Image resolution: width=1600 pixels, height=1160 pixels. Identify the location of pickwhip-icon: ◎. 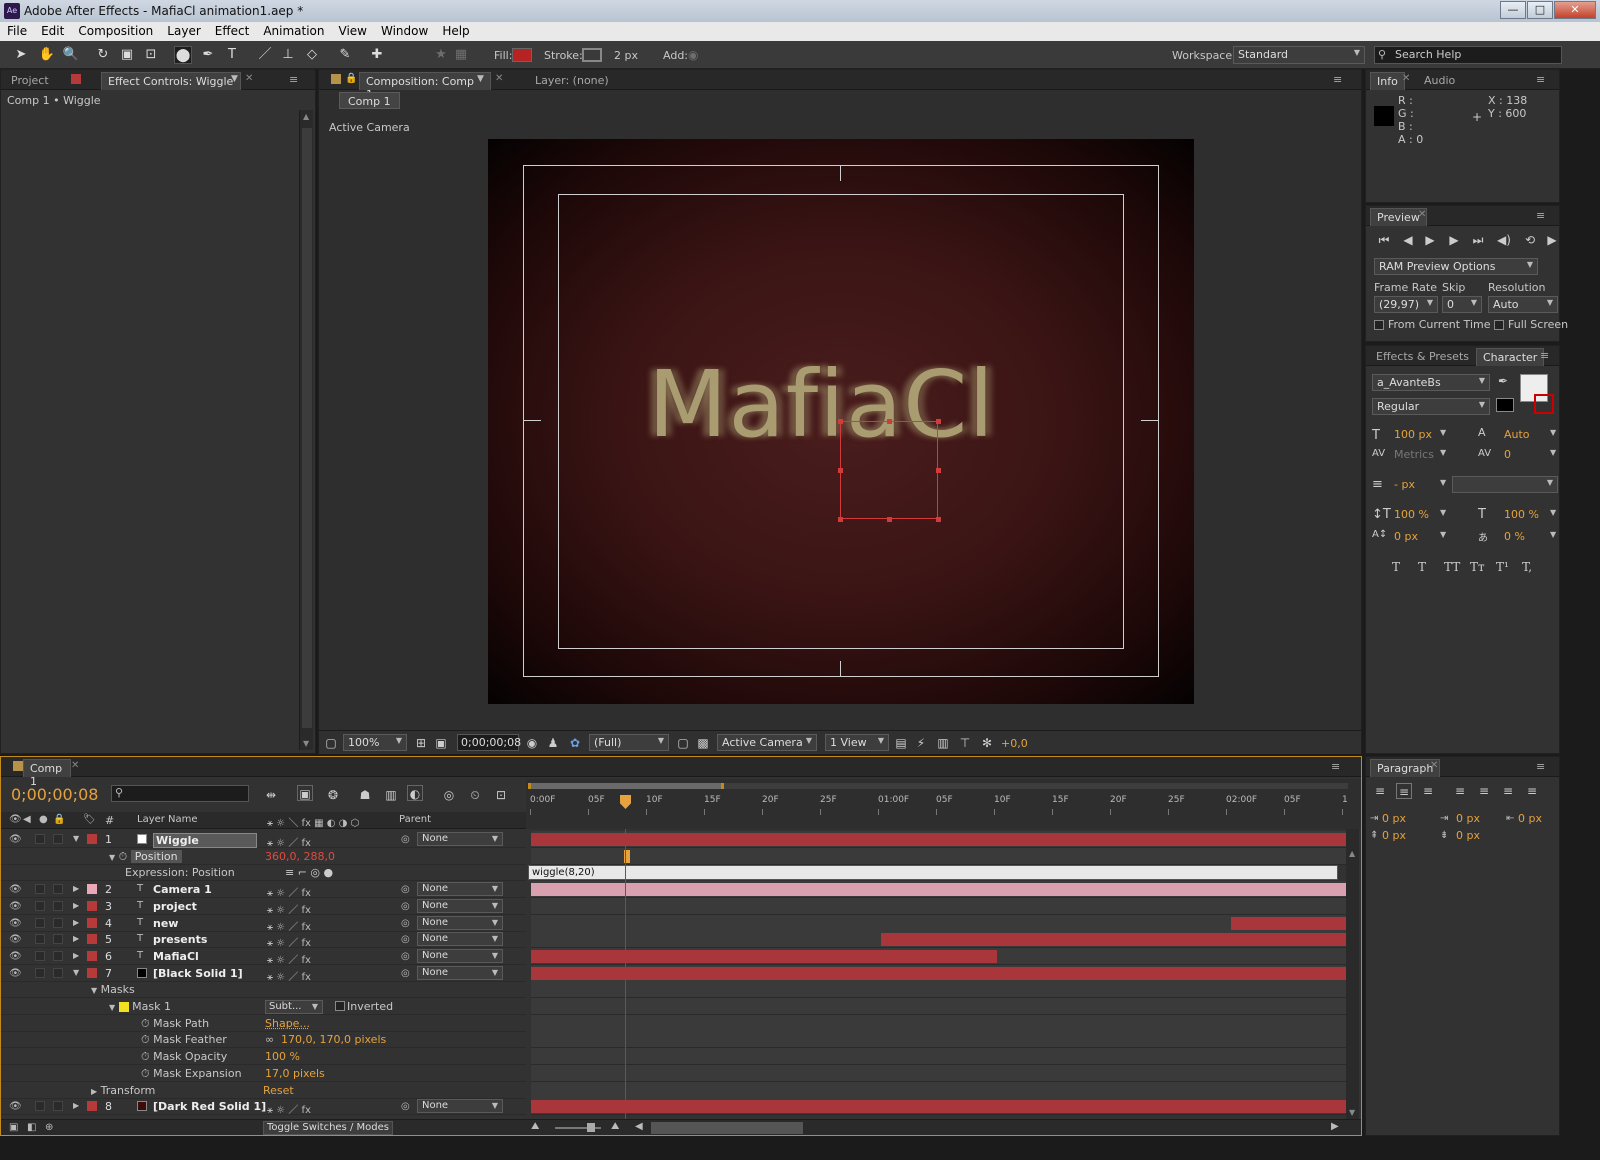
(405, 973).